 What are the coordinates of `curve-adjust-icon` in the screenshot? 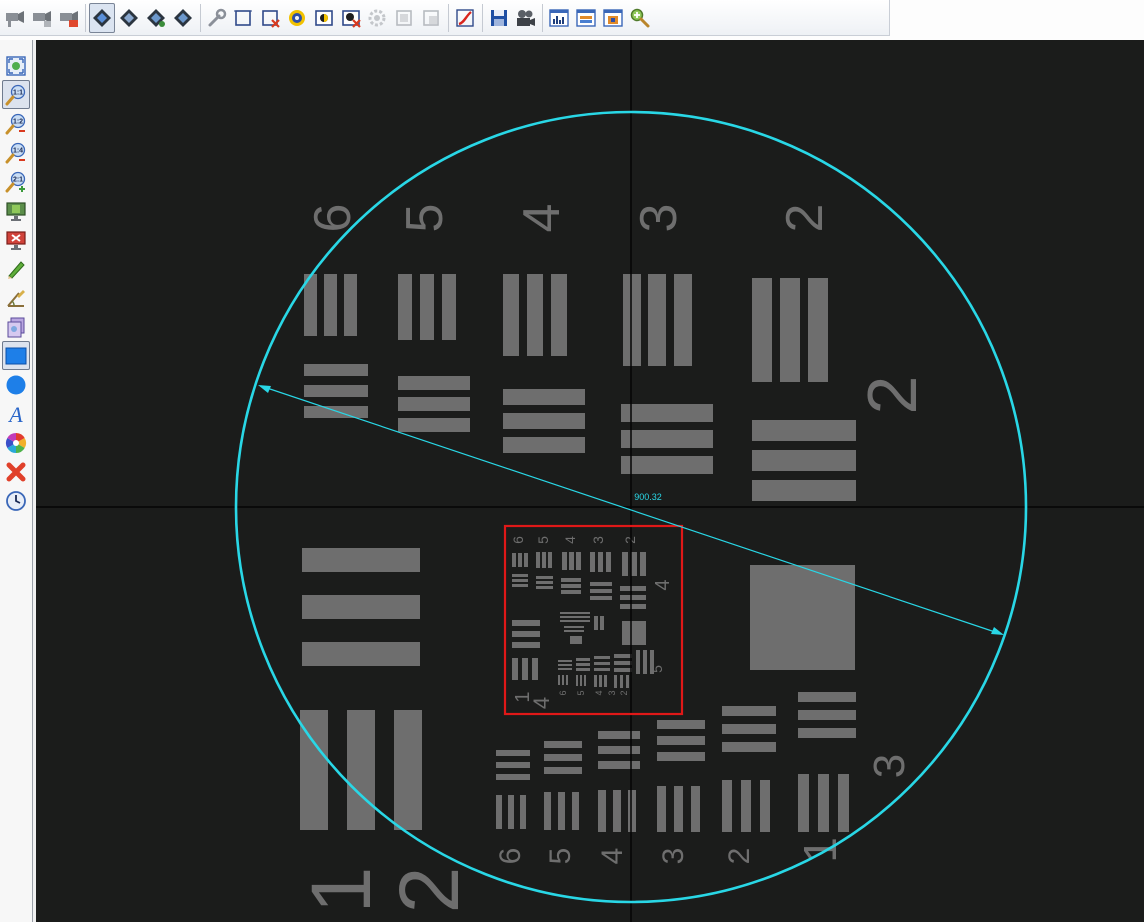 It's located at (465, 18).